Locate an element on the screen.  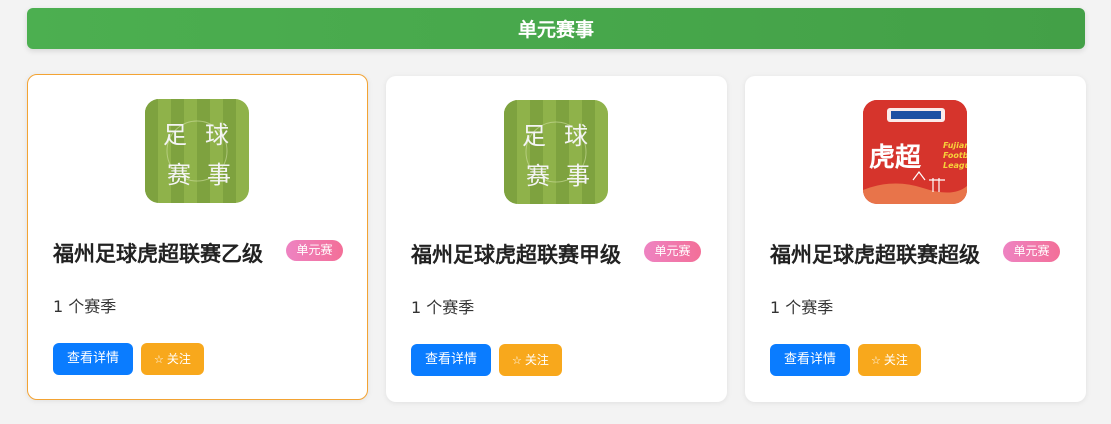
svg-text: League is located at coordinates (955, 165).